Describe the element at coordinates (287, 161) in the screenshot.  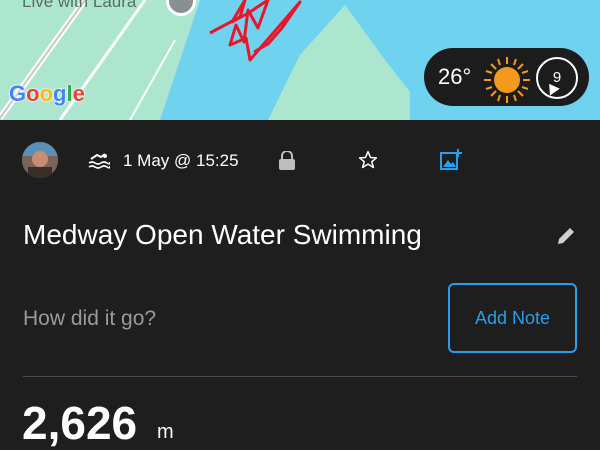
I see `lock-icon` at that location.